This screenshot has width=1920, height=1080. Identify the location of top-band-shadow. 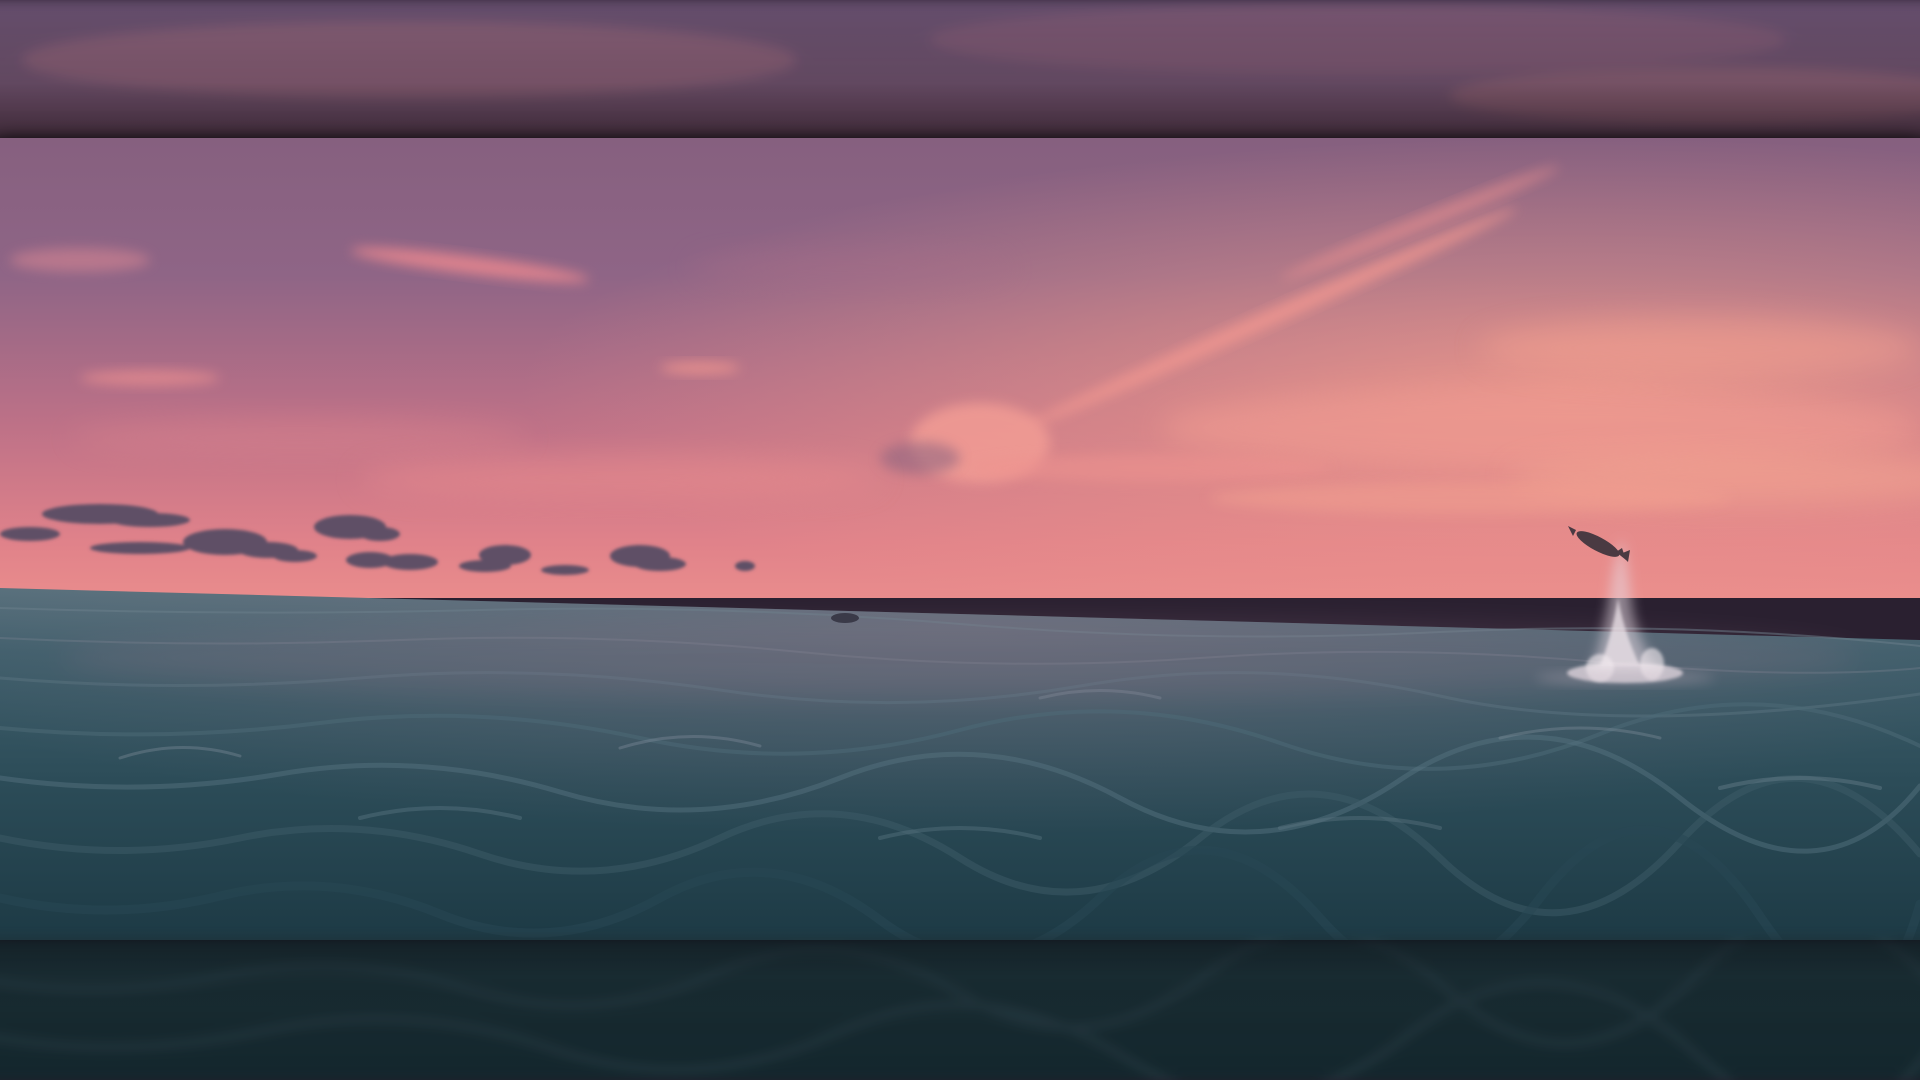
(960, 69).